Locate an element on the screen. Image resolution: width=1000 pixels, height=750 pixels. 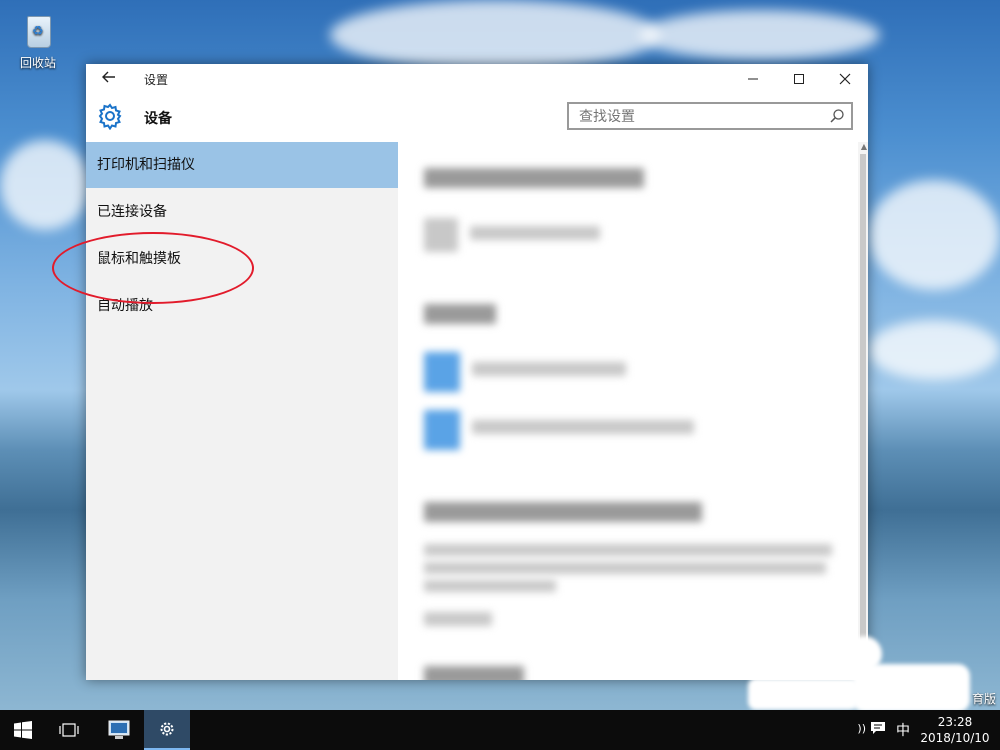
remote-desktop-icon is located at coordinates (119, 729).